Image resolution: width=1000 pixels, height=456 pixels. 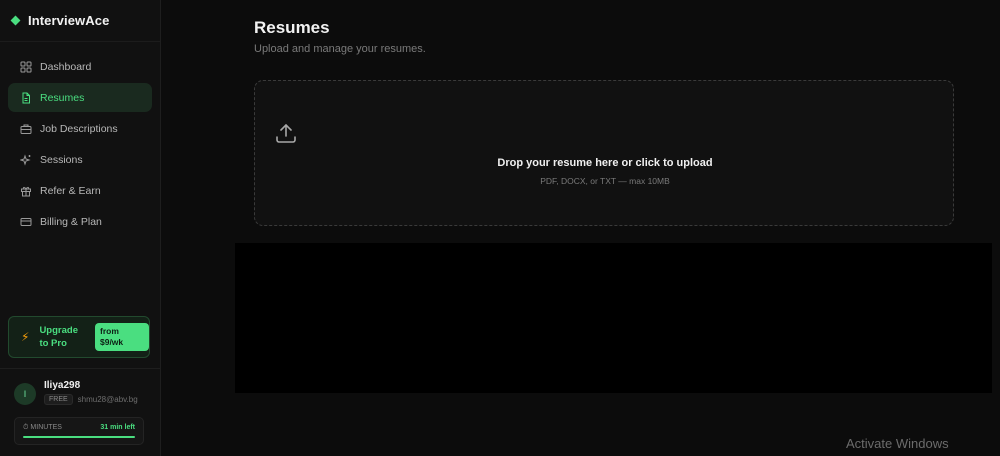 What do you see at coordinates (292, 27) in the screenshot?
I see `page-title: Resumes` at bounding box center [292, 27].